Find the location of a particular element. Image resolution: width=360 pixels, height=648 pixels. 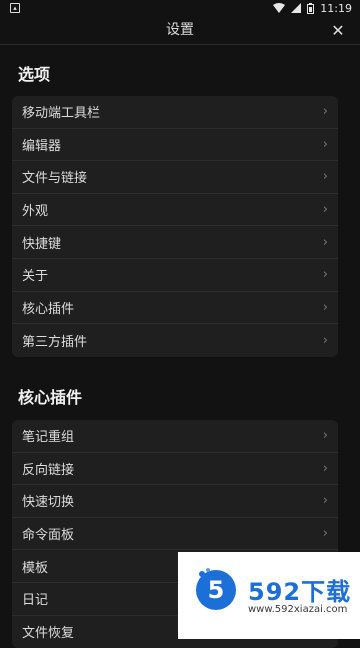

settings-item-label: 关于 is located at coordinates (35, 277).